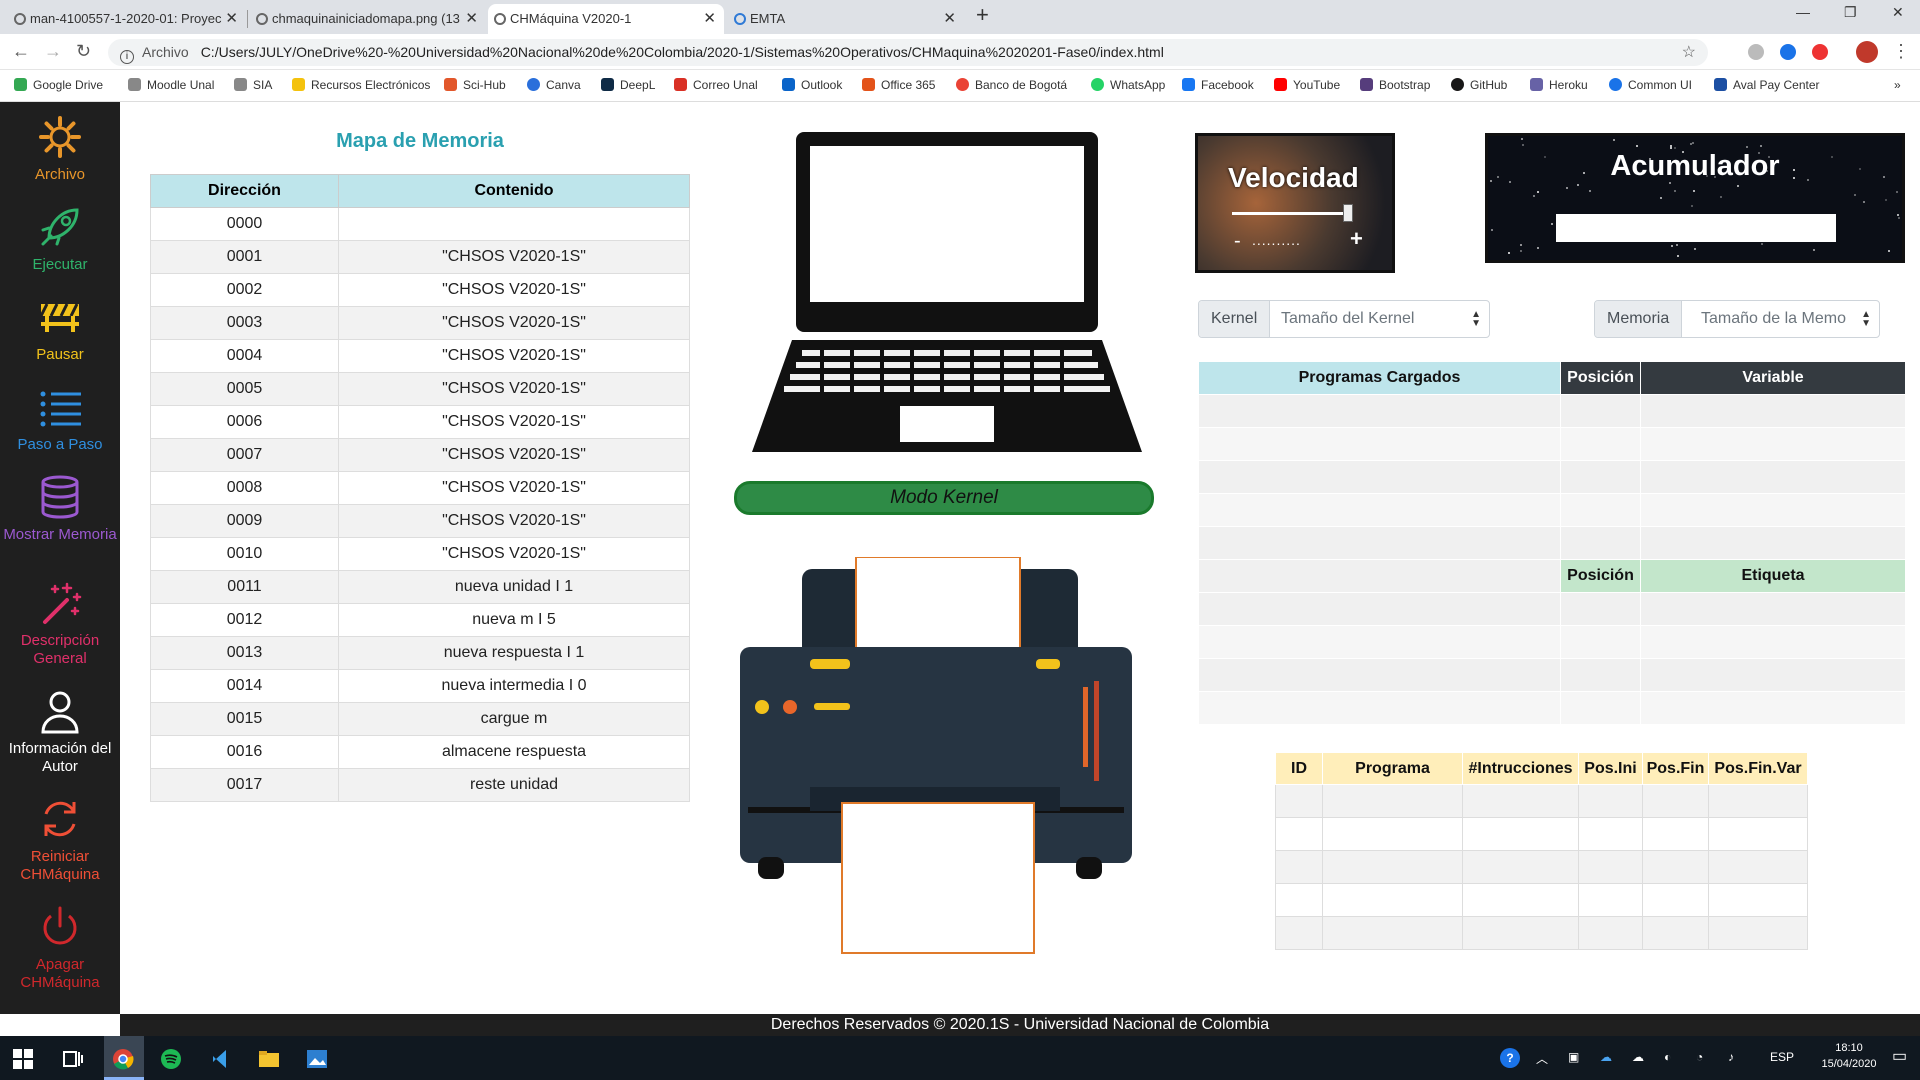 This screenshot has height=1080, width=1920. I want to click on bookmark-item: Canva, so click(554, 85).